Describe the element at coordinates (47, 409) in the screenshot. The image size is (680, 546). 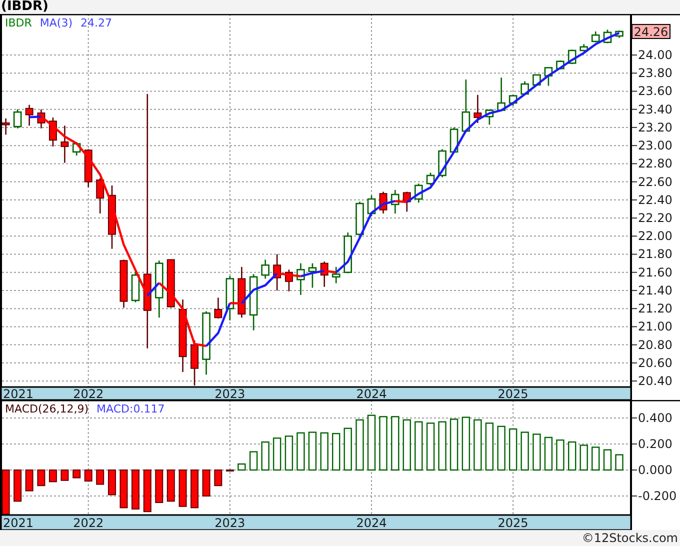
I see `legend-label: MACD(26,12,9)` at that location.